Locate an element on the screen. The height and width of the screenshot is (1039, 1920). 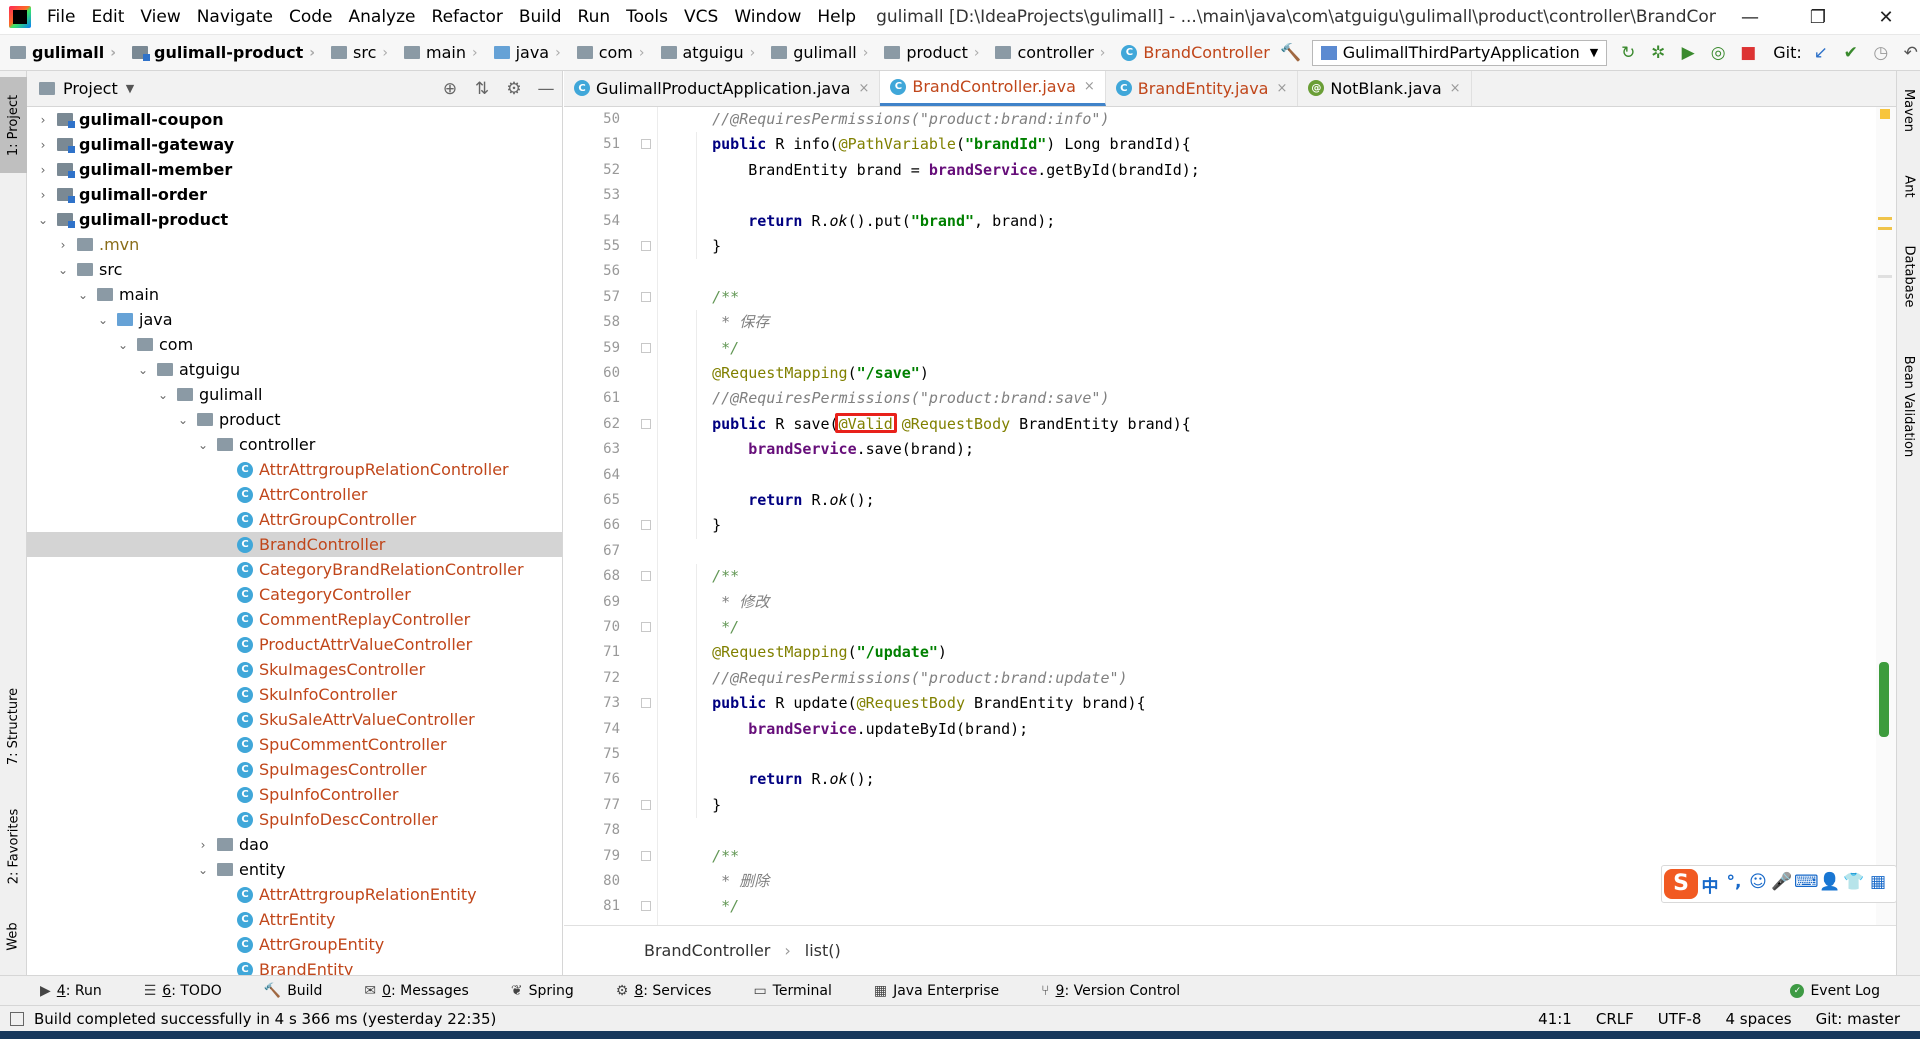
maven-tool-tab: Maven is located at coordinates (1908, 110).